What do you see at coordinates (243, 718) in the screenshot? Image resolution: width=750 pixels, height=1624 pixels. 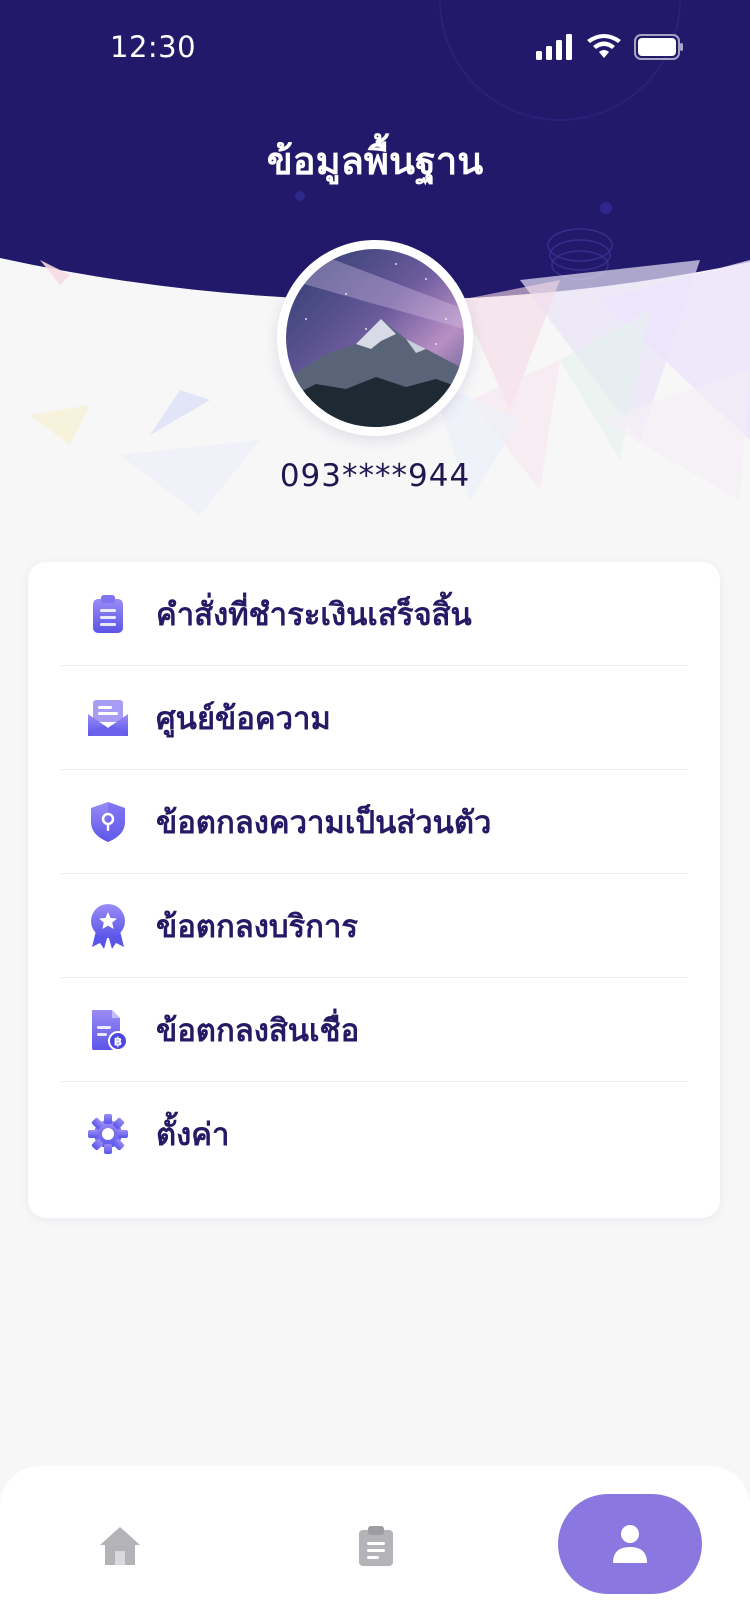 I see `menu-item-label: ศูนย์ข้อความ` at bounding box center [243, 718].